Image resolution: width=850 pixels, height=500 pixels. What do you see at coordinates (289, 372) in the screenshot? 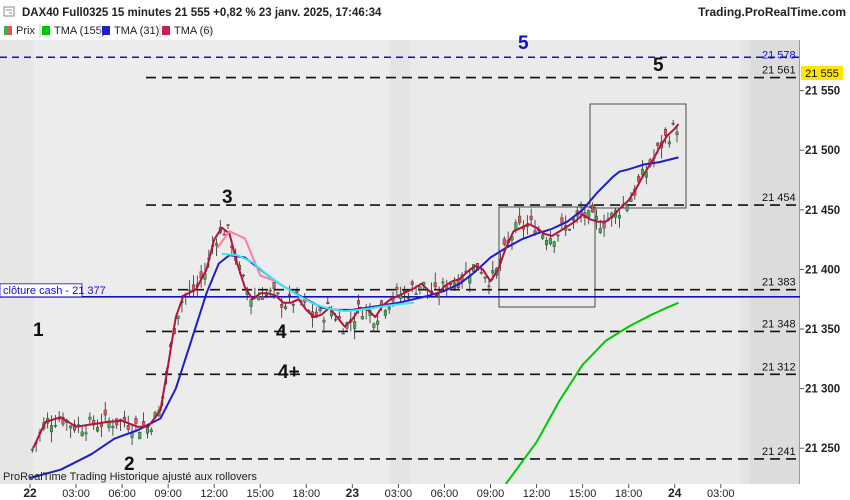
I see `wave-label-4plus: 4+` at bounding box center [289, 372].